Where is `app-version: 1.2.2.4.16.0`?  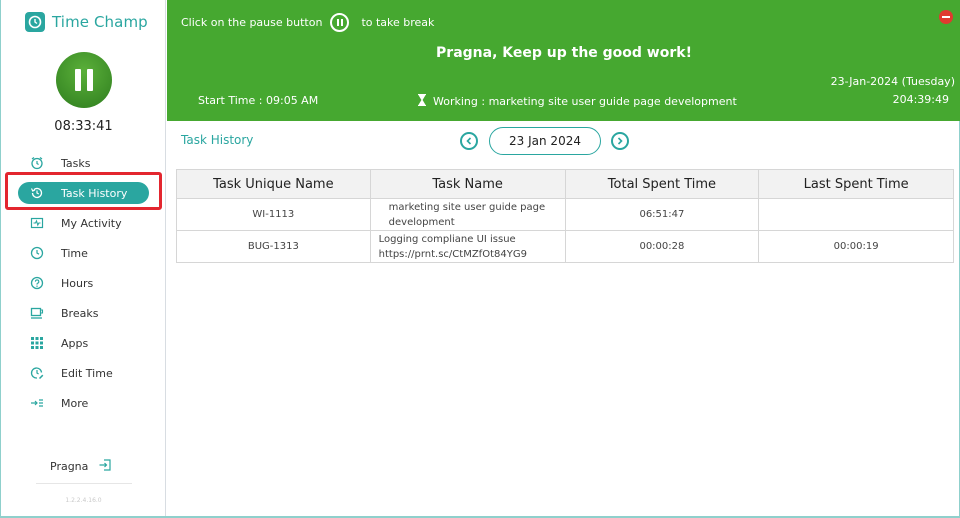
app-version: 1.2.2.4.16.0 is located at coordinates (83, 500).